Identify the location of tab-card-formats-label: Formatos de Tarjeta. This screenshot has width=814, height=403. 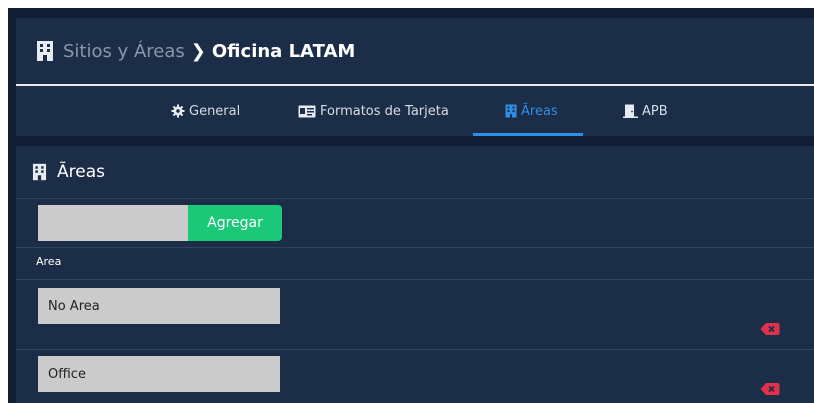
(384, 111).